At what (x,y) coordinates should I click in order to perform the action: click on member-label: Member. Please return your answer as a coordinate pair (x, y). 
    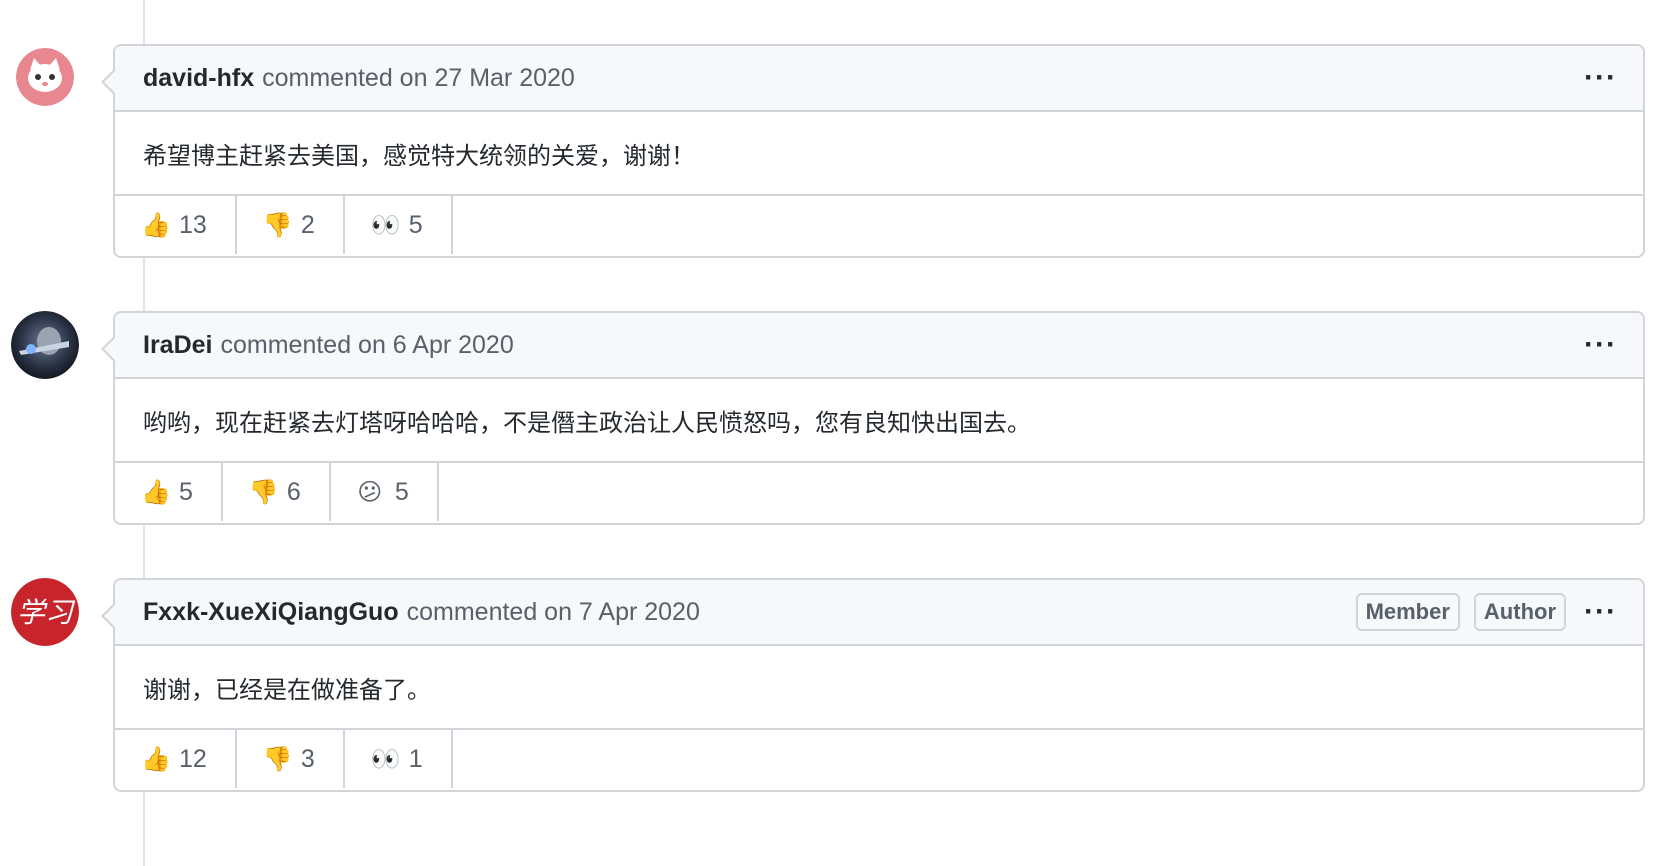
    Looking at the image, I should click on (1407, 612).